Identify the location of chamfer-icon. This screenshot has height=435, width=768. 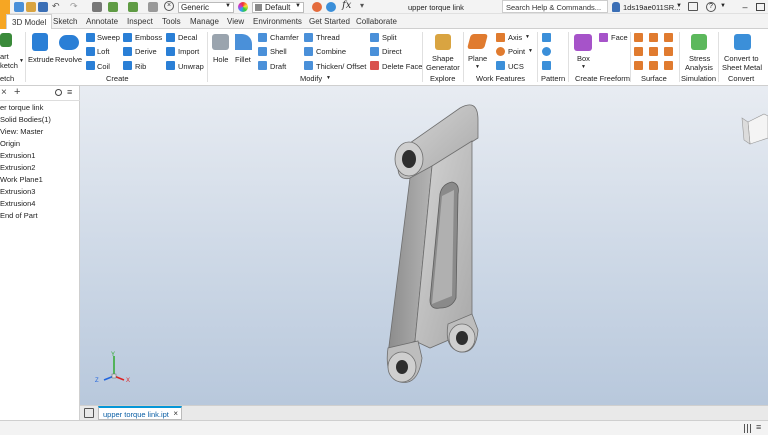
(262, 37).